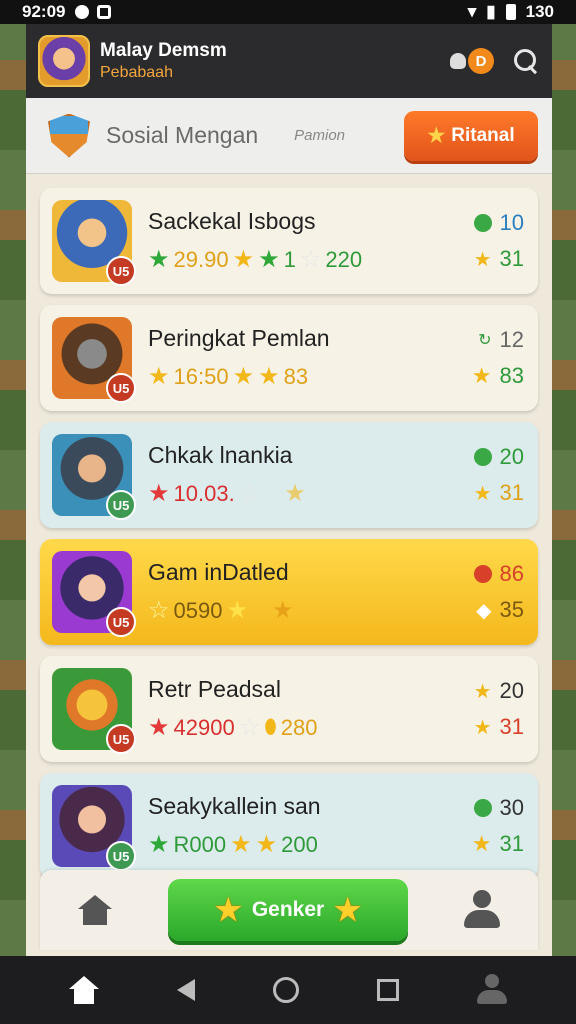 The width and height of the screenshot is (576, 1024). Describe the element at coordinates (13, 512) in the screenshot. I see `background-left` at that location.